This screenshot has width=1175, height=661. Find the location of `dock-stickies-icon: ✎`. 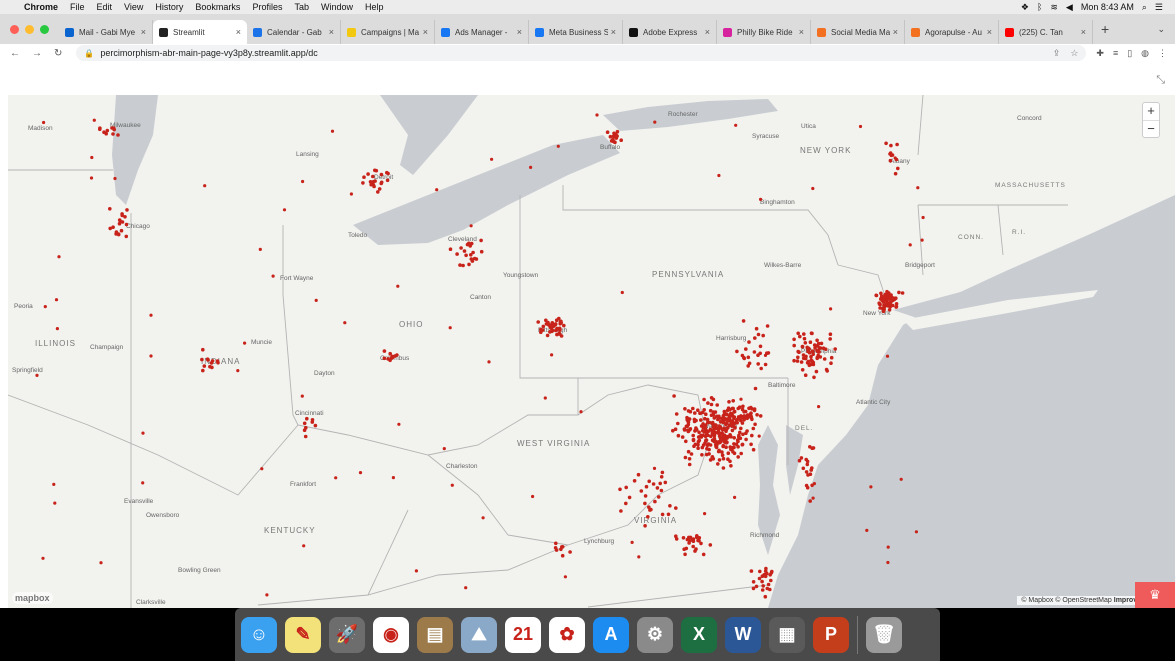

dock-stickies-icon: ✎ is located at coordinates (303, 634).